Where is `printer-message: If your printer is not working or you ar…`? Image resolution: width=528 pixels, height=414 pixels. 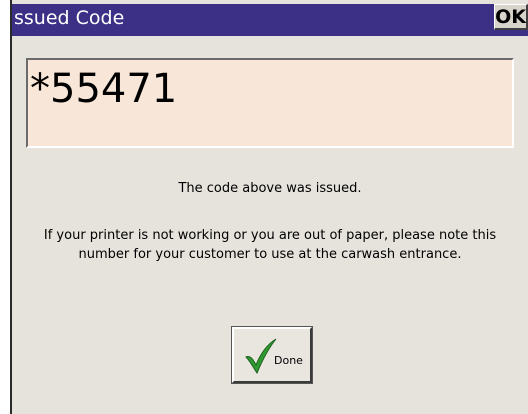 printer-message: If your printer is not working or you ar… is located at coordinates (270, 245).